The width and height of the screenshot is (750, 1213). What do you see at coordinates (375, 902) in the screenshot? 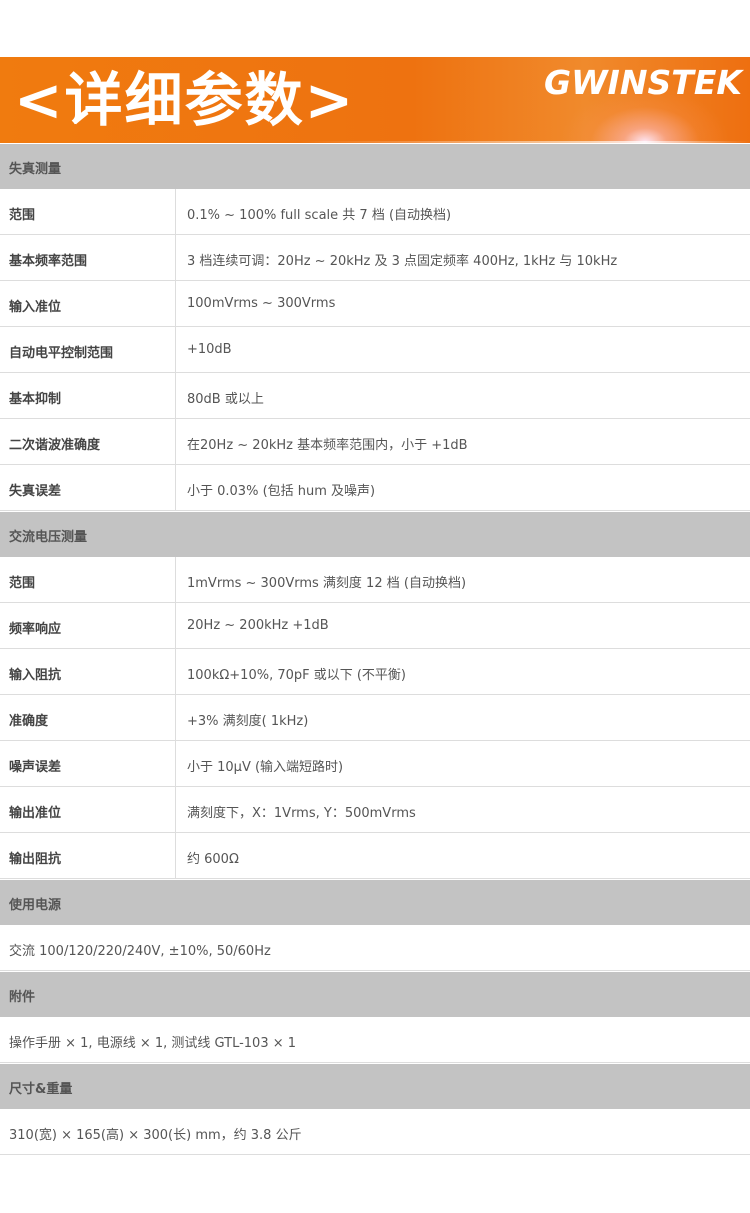
I see `section-header: 使用电源` at bounding box center [375, 902].